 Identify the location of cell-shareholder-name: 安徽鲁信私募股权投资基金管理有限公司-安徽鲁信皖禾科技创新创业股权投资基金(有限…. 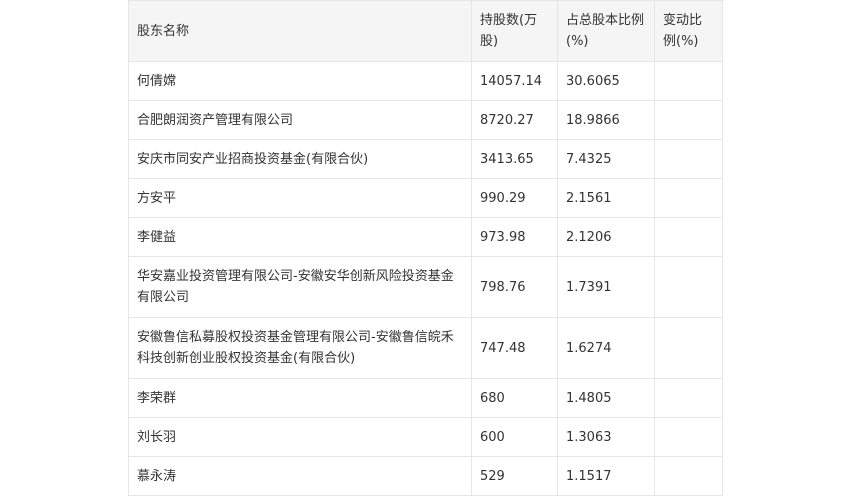
(300, 348).